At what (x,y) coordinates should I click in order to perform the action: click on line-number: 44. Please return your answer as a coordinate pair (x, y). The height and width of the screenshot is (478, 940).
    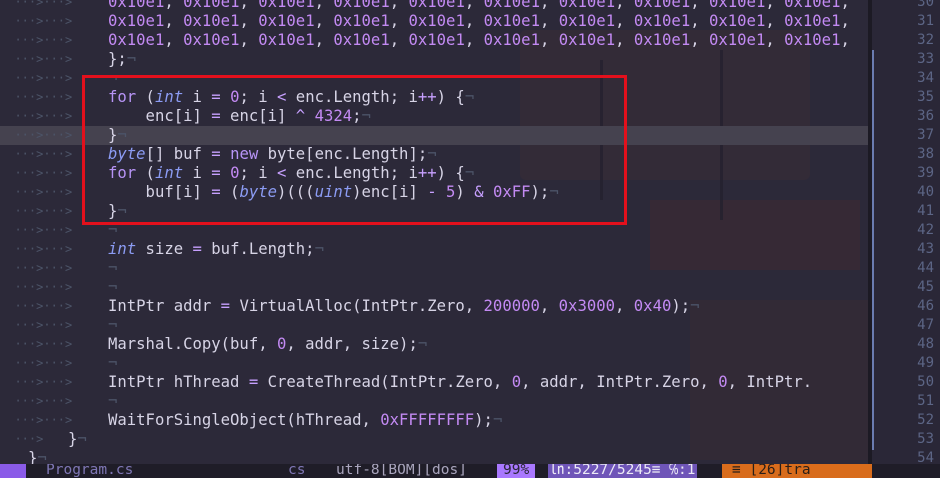
    Looking at the image, I should click on (925, 268).